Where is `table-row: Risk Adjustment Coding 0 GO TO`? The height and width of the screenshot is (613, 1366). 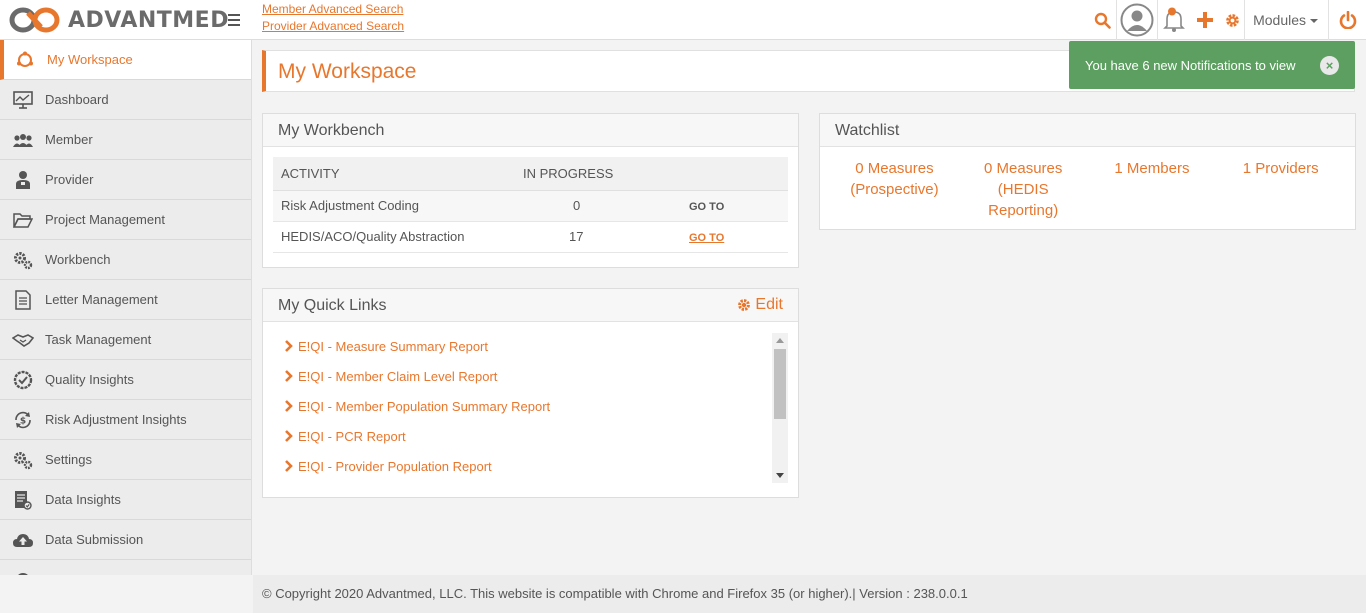
table-row: Risk Adjustment Coding 0 GO TO is located at coordinates (530, 206).